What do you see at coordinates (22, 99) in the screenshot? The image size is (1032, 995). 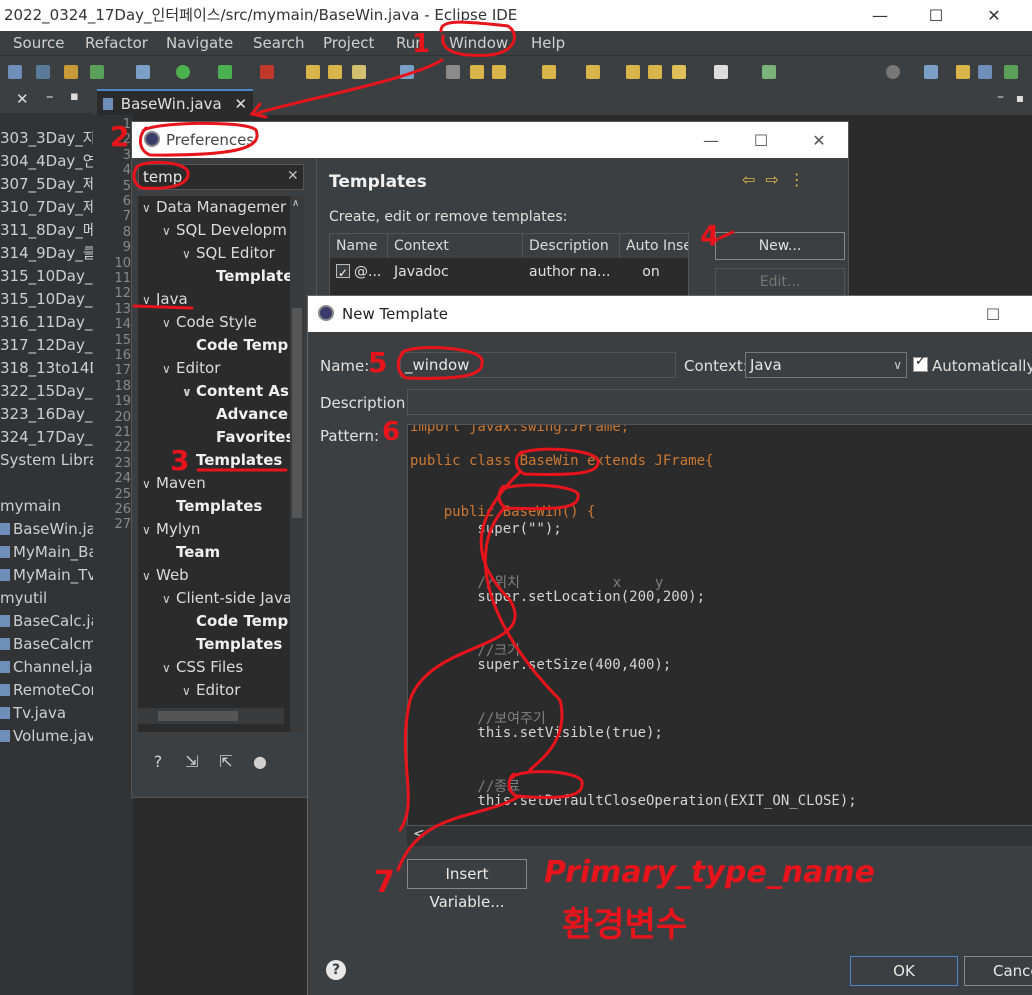 I see `close-icon: ✕` at bounding box center [22, 99].